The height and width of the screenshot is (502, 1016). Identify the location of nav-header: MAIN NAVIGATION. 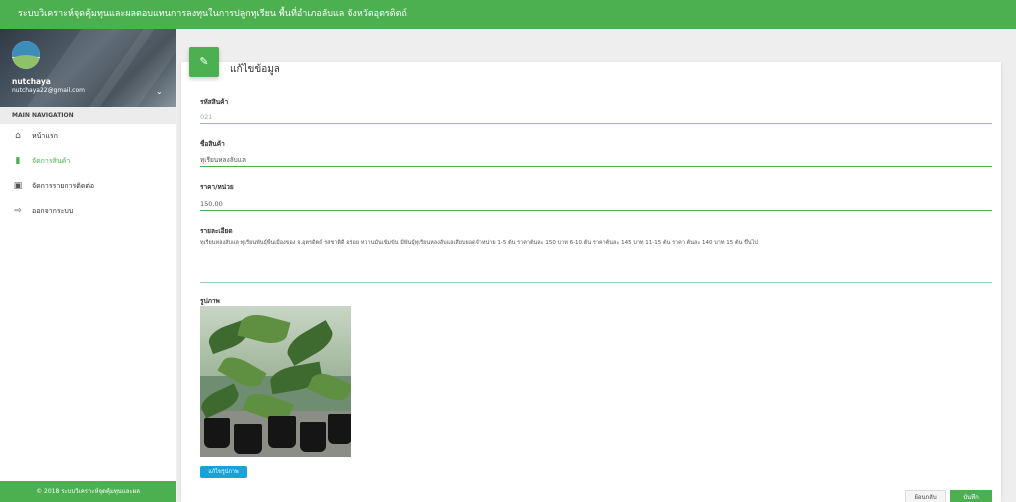
(88, 115).